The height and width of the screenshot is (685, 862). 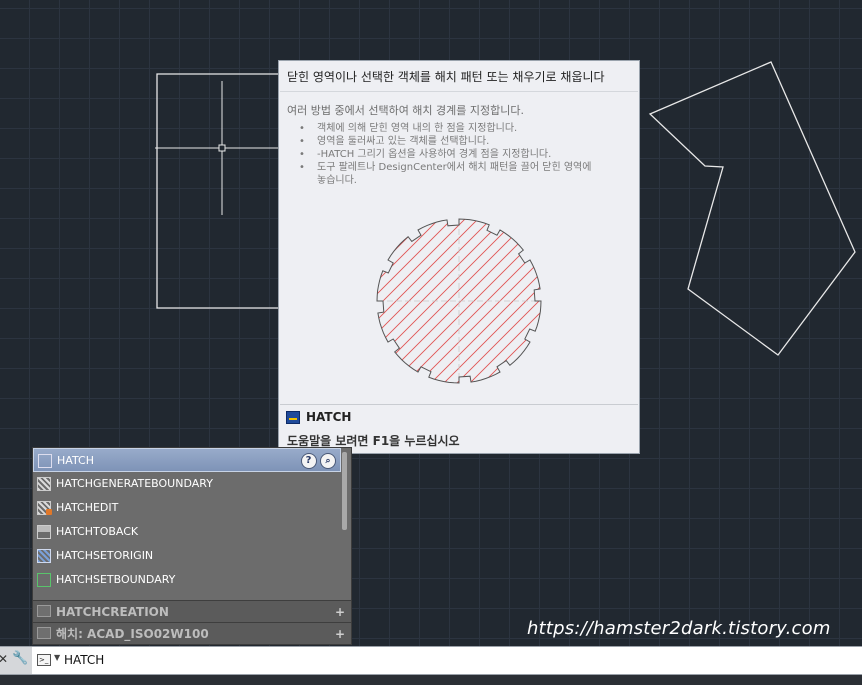 I want to click on command-line-icon, so click(x=293, y=417).